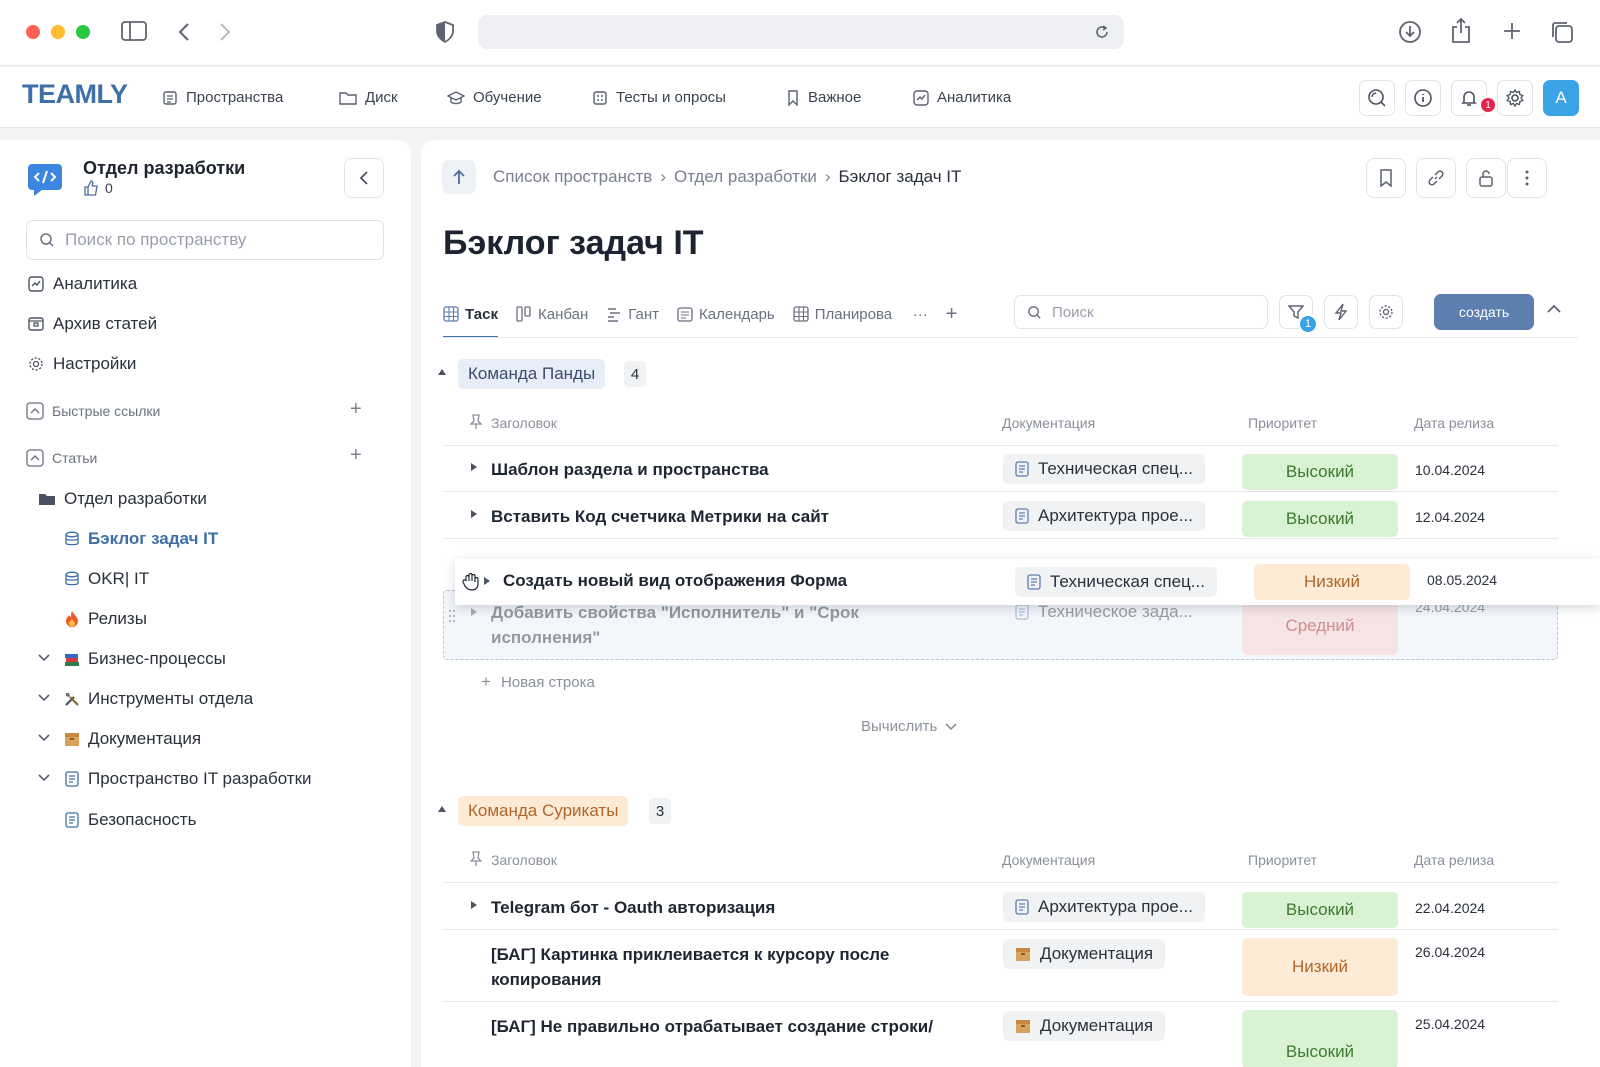  I want to click on info-button, so click(1423, 98).